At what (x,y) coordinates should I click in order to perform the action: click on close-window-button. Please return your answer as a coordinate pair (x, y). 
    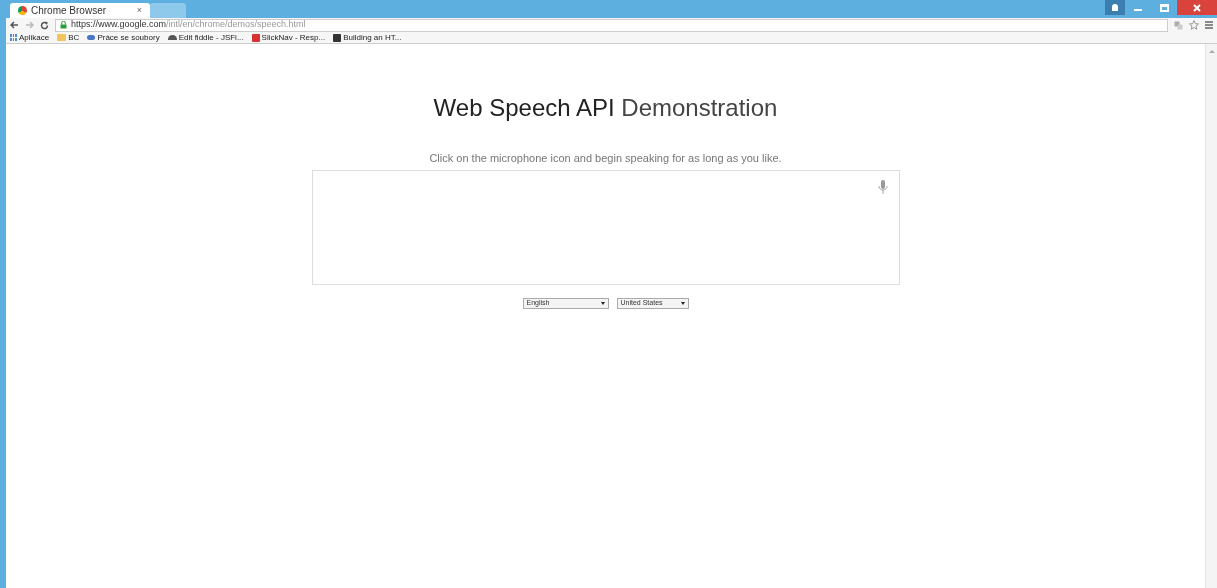
    Looking at the image, I should click on (1197, 7).